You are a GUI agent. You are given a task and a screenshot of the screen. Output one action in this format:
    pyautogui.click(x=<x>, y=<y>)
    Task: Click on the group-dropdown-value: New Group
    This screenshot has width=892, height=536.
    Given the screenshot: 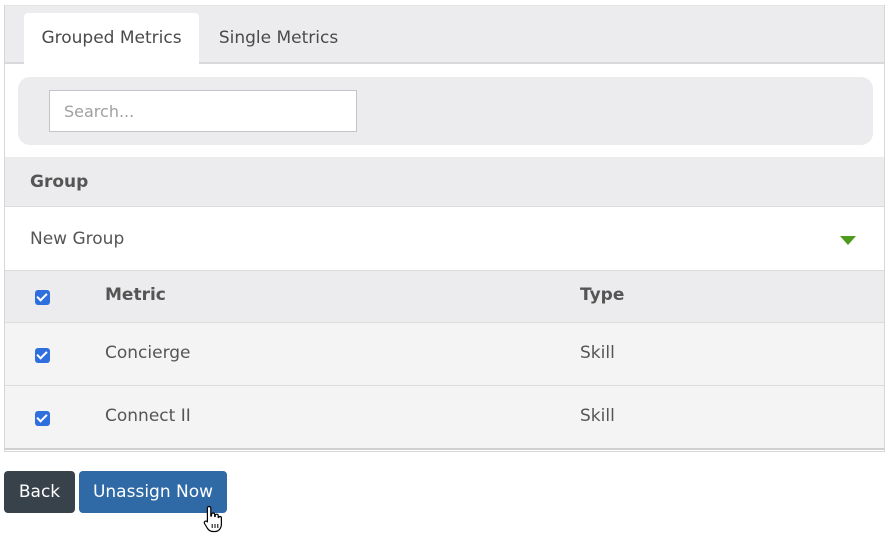 What is the action you would take?
    pyautogui.click(x=77, y=239)
    